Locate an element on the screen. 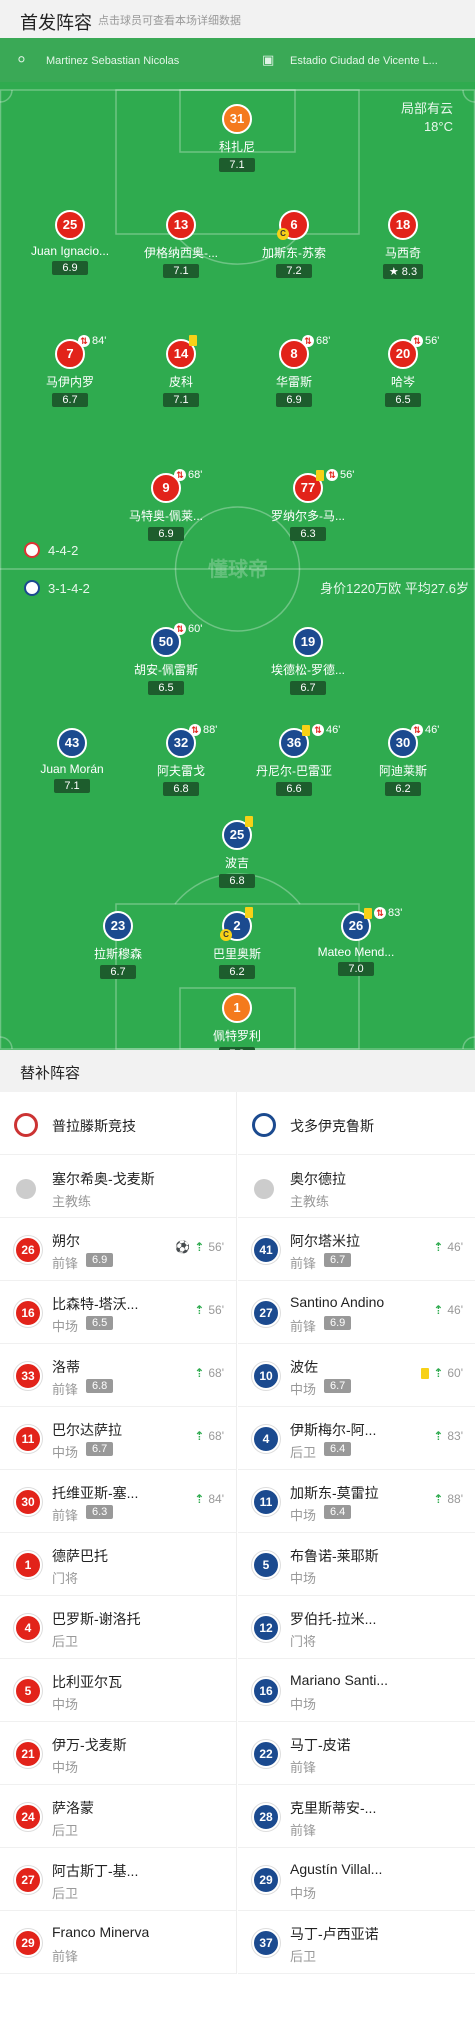 The image size is (475, 2026). away-sub-row: 10 波佐 中场 6.7 ⇡ 60' is located at coordinates (356, 1375).